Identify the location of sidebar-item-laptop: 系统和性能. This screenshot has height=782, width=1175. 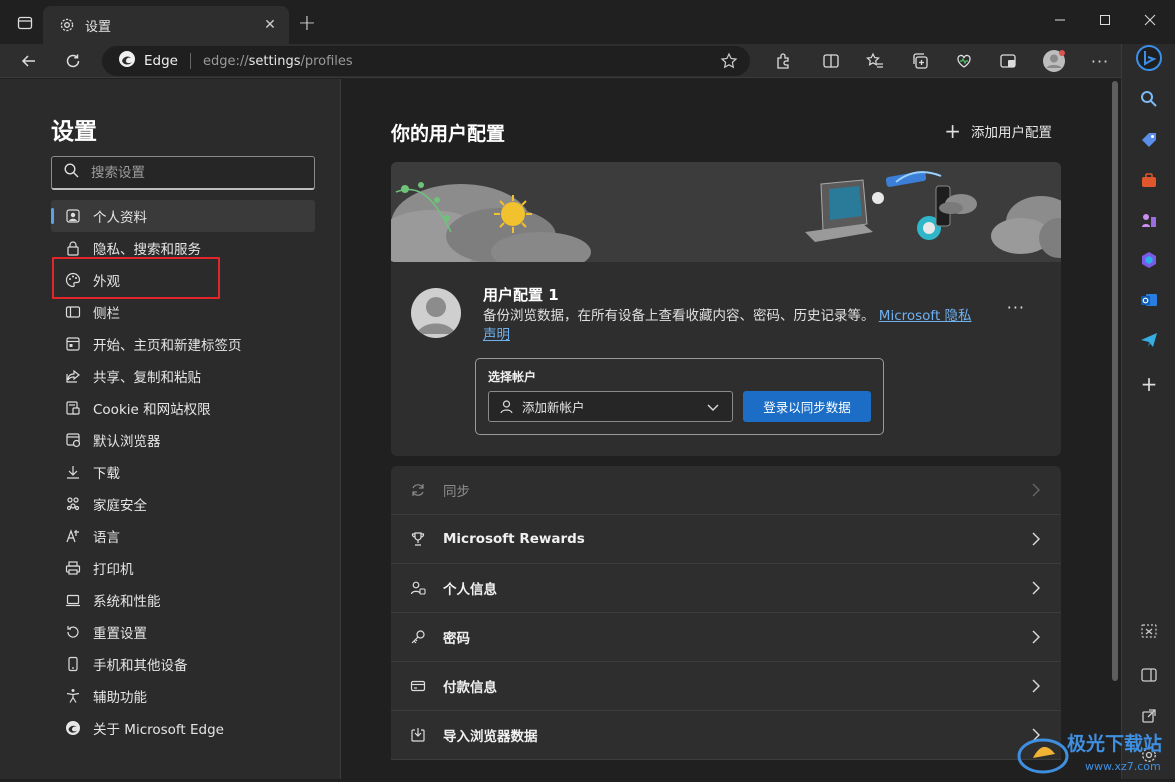
(183, 600).